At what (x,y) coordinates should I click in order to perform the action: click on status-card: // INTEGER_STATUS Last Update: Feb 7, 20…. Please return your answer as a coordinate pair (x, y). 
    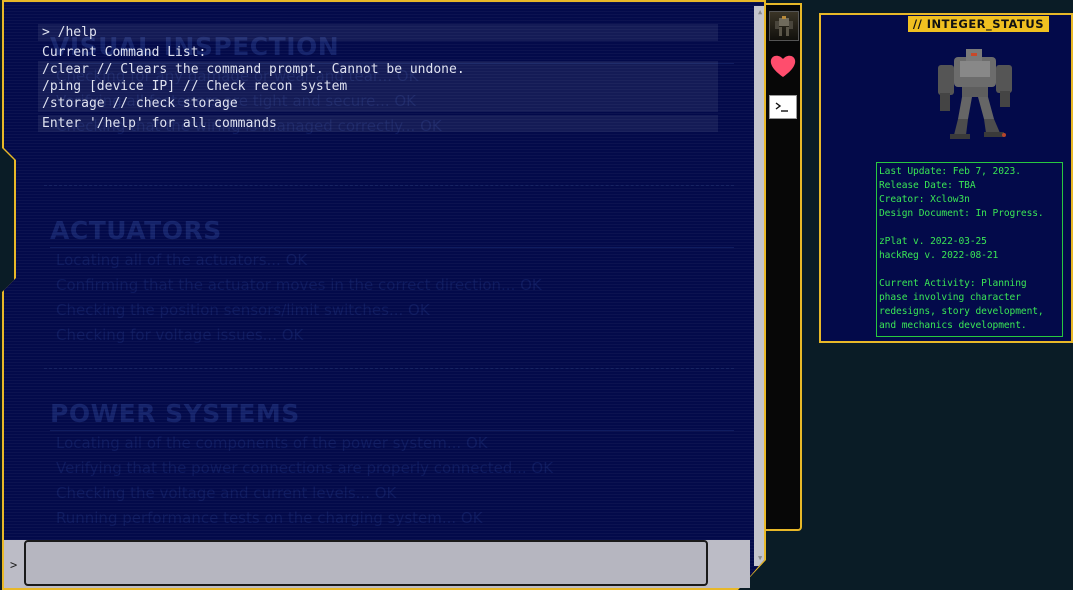
    Looking at the image, I should click on (946, 178).